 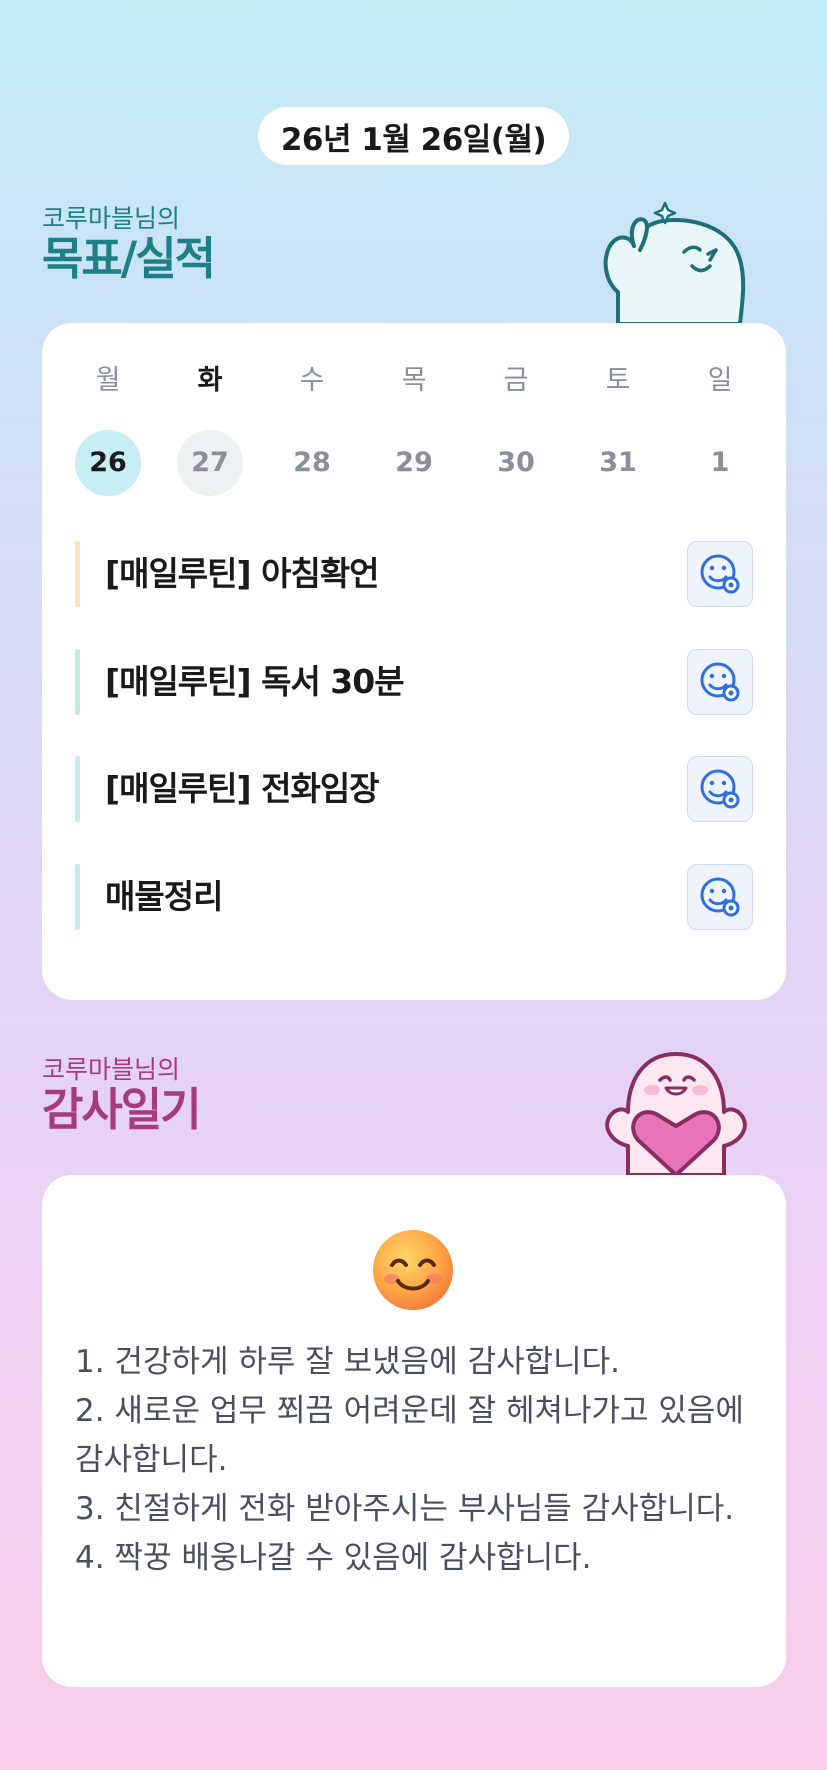 What do you see at coordinates (312, 380) in the screenshot?
I see `weekday-label: 수` at bounding box center [312, 380].